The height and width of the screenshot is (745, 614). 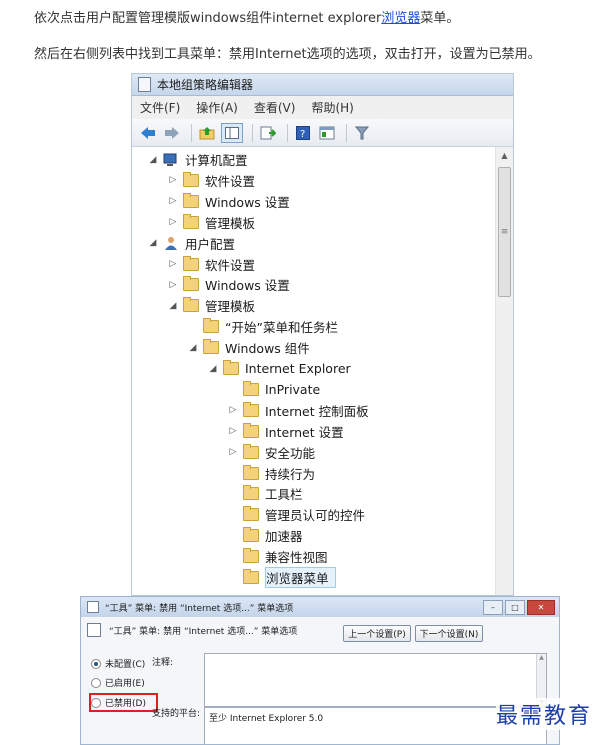 I want to click on show-hide-tree-icon, so click(x=232, y=132).